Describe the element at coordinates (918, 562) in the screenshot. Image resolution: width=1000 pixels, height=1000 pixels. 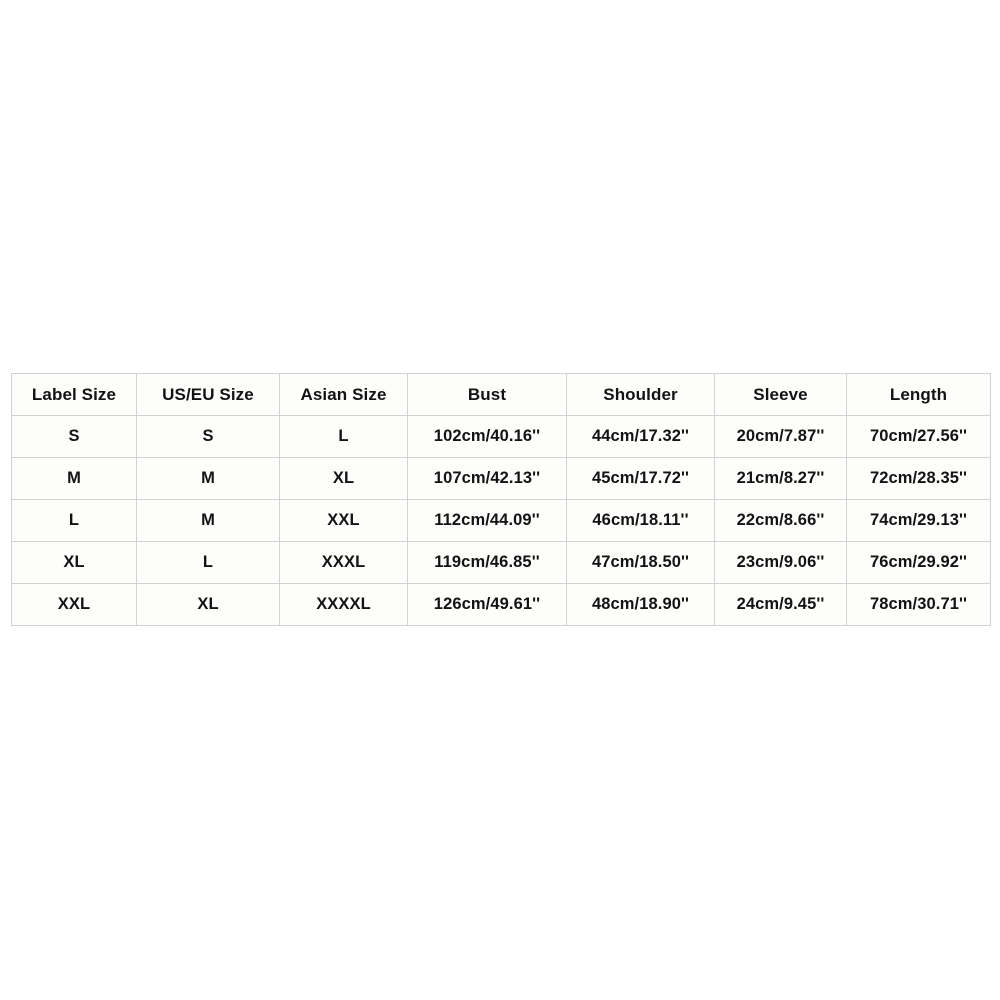
I see `cell-length: 76cm/29.92''` at that location.